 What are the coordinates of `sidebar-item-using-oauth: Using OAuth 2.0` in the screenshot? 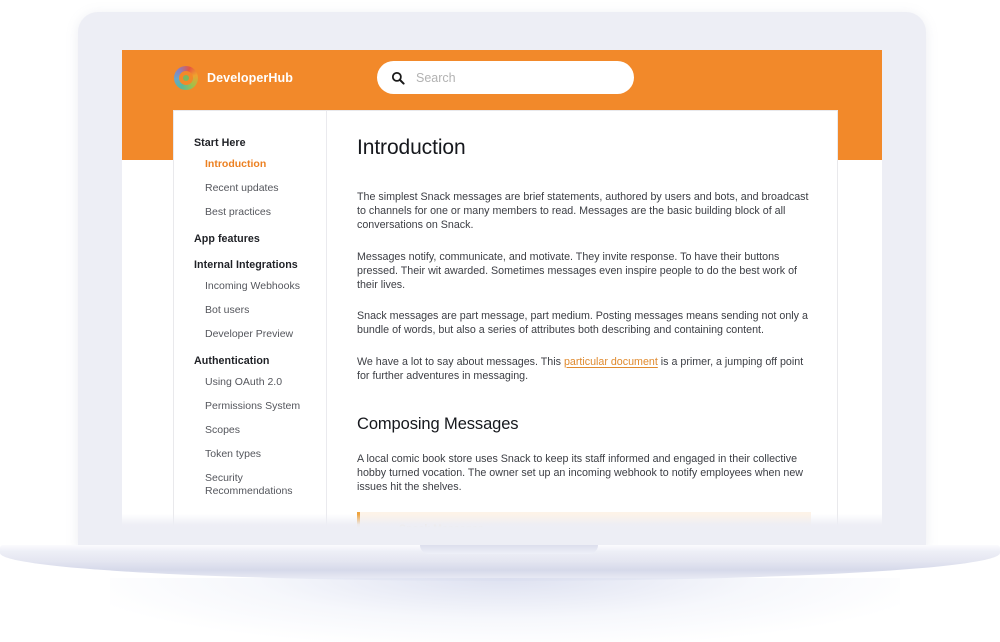 It's located at (250, 382).